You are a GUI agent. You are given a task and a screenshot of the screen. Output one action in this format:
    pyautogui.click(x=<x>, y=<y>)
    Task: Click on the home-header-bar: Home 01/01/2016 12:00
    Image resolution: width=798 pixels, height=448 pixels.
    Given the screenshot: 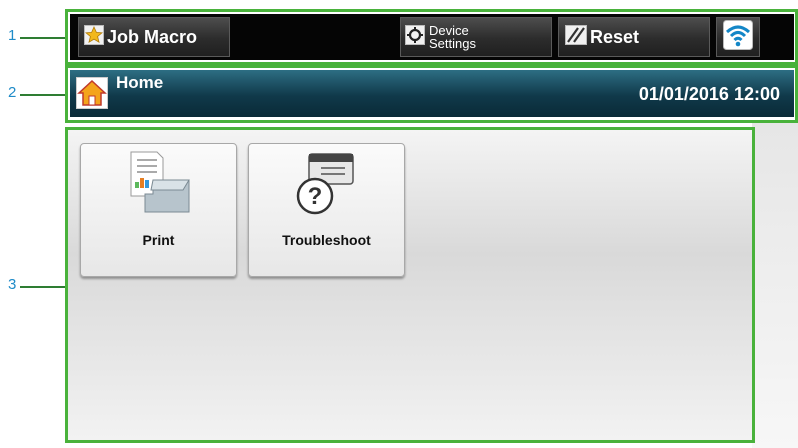 What is the action you would take?
    pyautogui.click(x=432, y=93)
    